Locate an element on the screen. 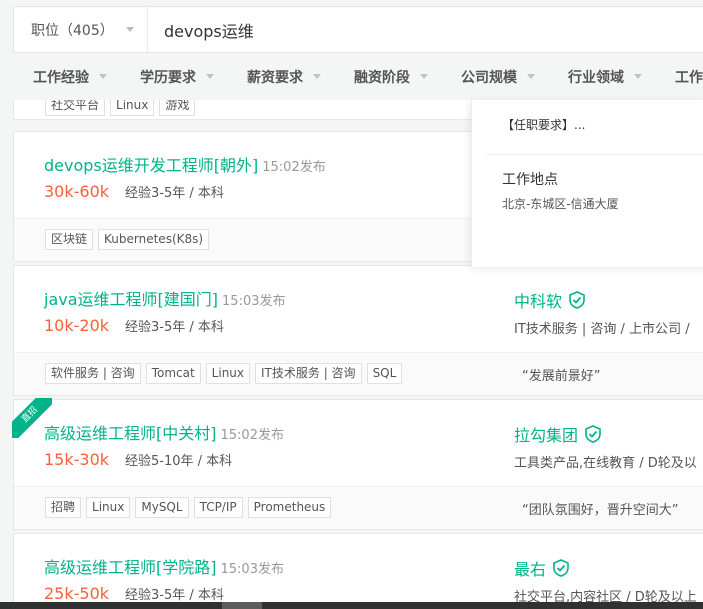 Image resolution: width=703 pixels, height=609 pixels. tag: MySQL is located at coordinates (162, 507).